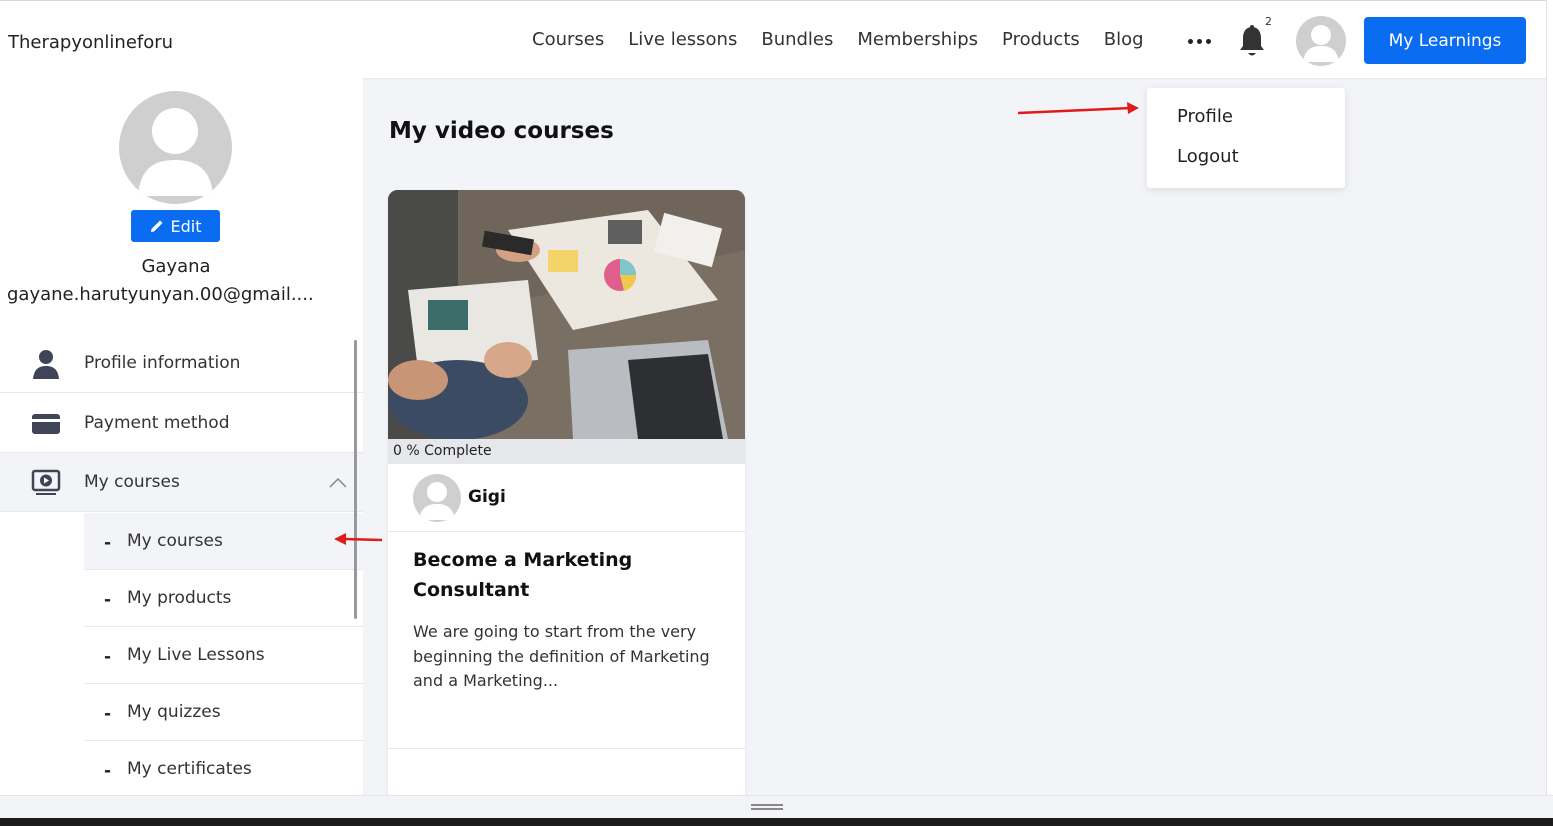  Describe the element at coordinates (917, 39) in the screenshot. I see `nav-memberships: Memberships` at that location.